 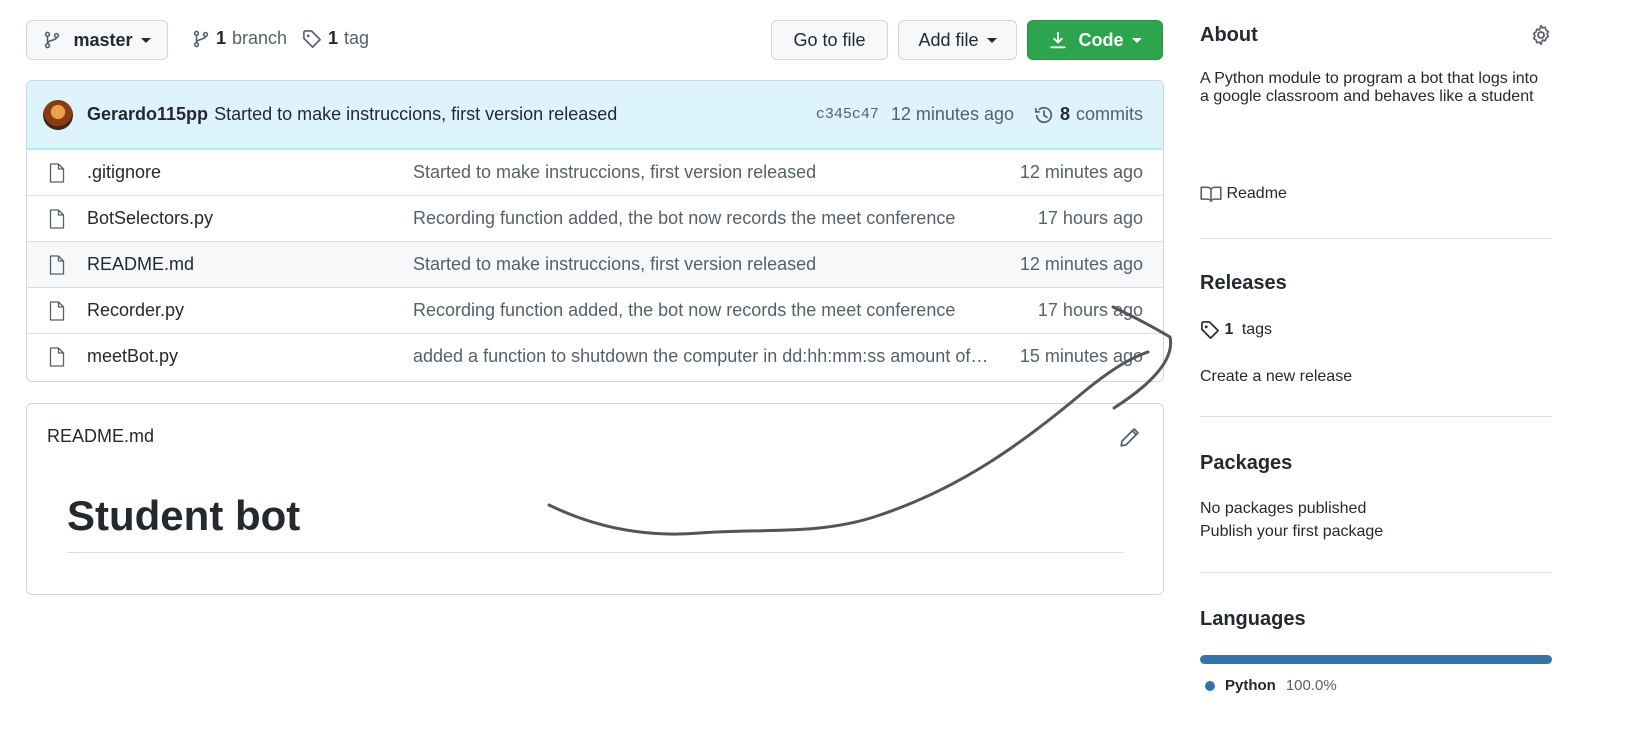 What do you see at coordinates (1130, 437) in the screenshot?
I see `pencil-icon` at bounding box center [1130, 437].